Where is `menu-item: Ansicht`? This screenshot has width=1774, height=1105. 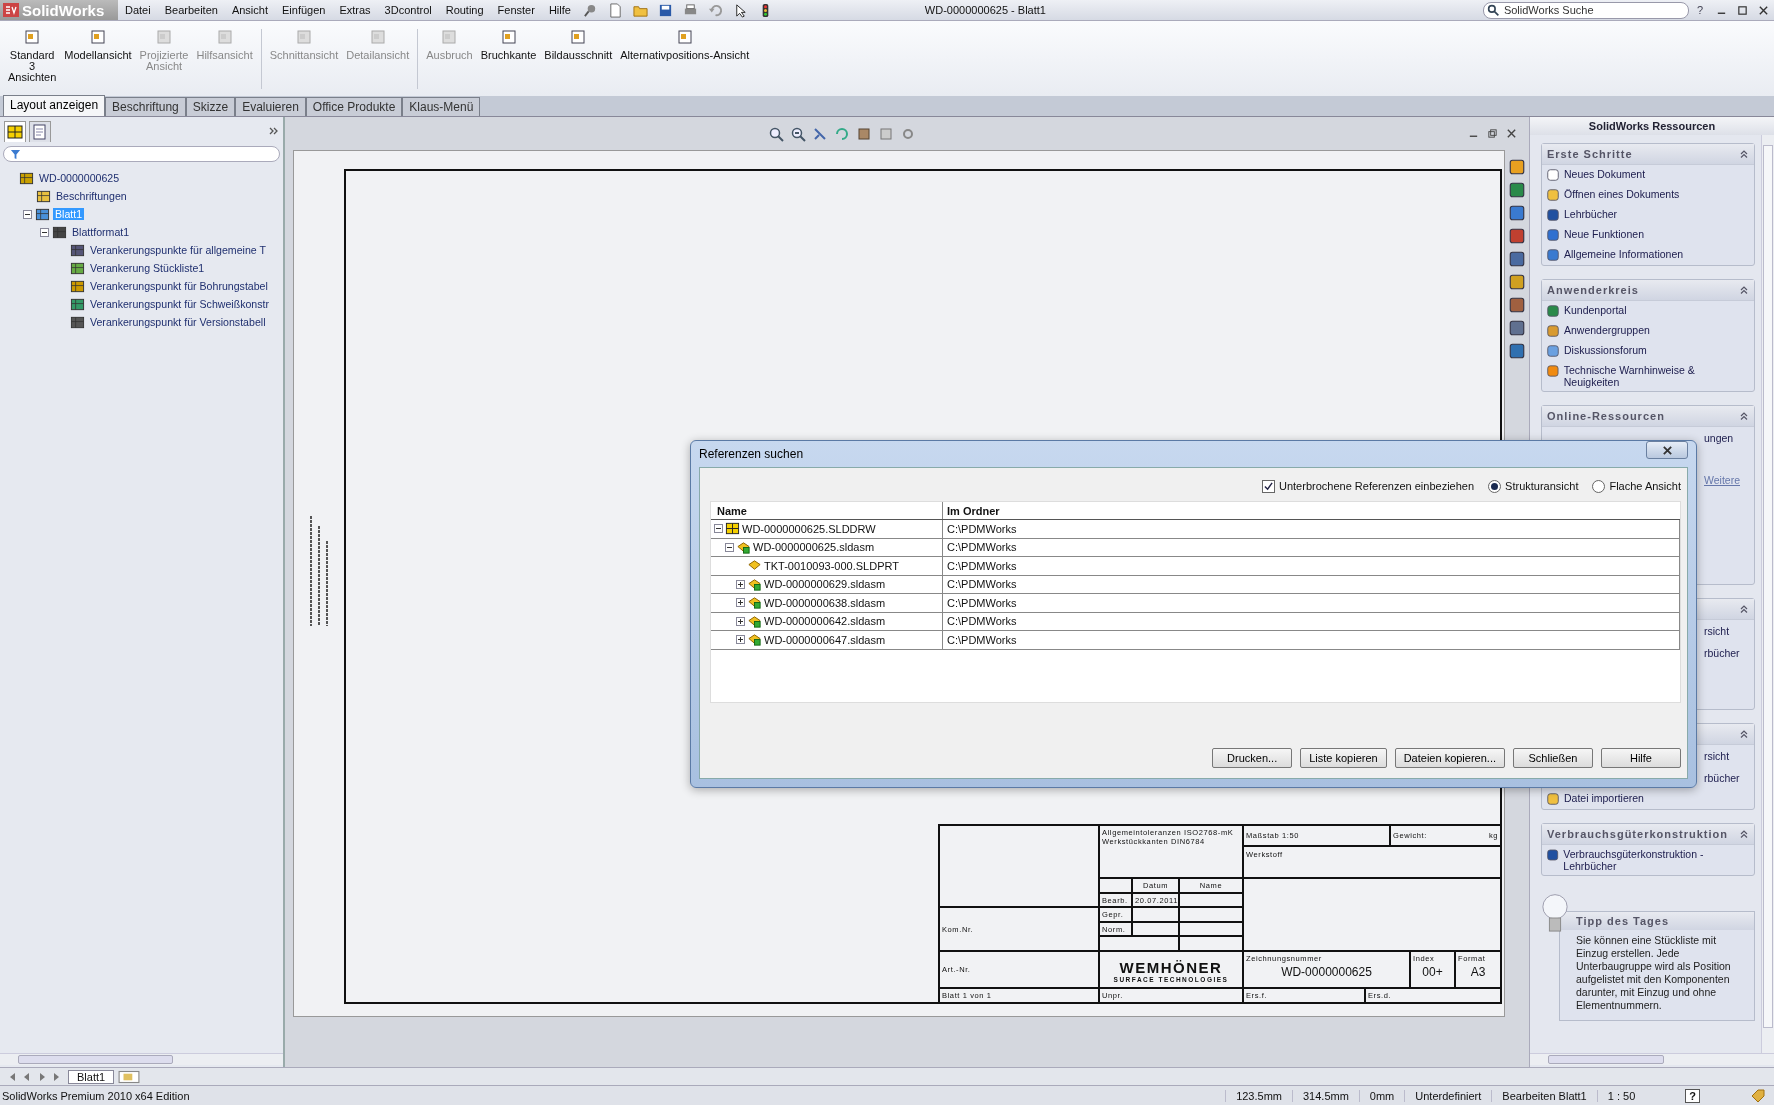
menu-item: Ansicht is located at coordinates (249, 10).